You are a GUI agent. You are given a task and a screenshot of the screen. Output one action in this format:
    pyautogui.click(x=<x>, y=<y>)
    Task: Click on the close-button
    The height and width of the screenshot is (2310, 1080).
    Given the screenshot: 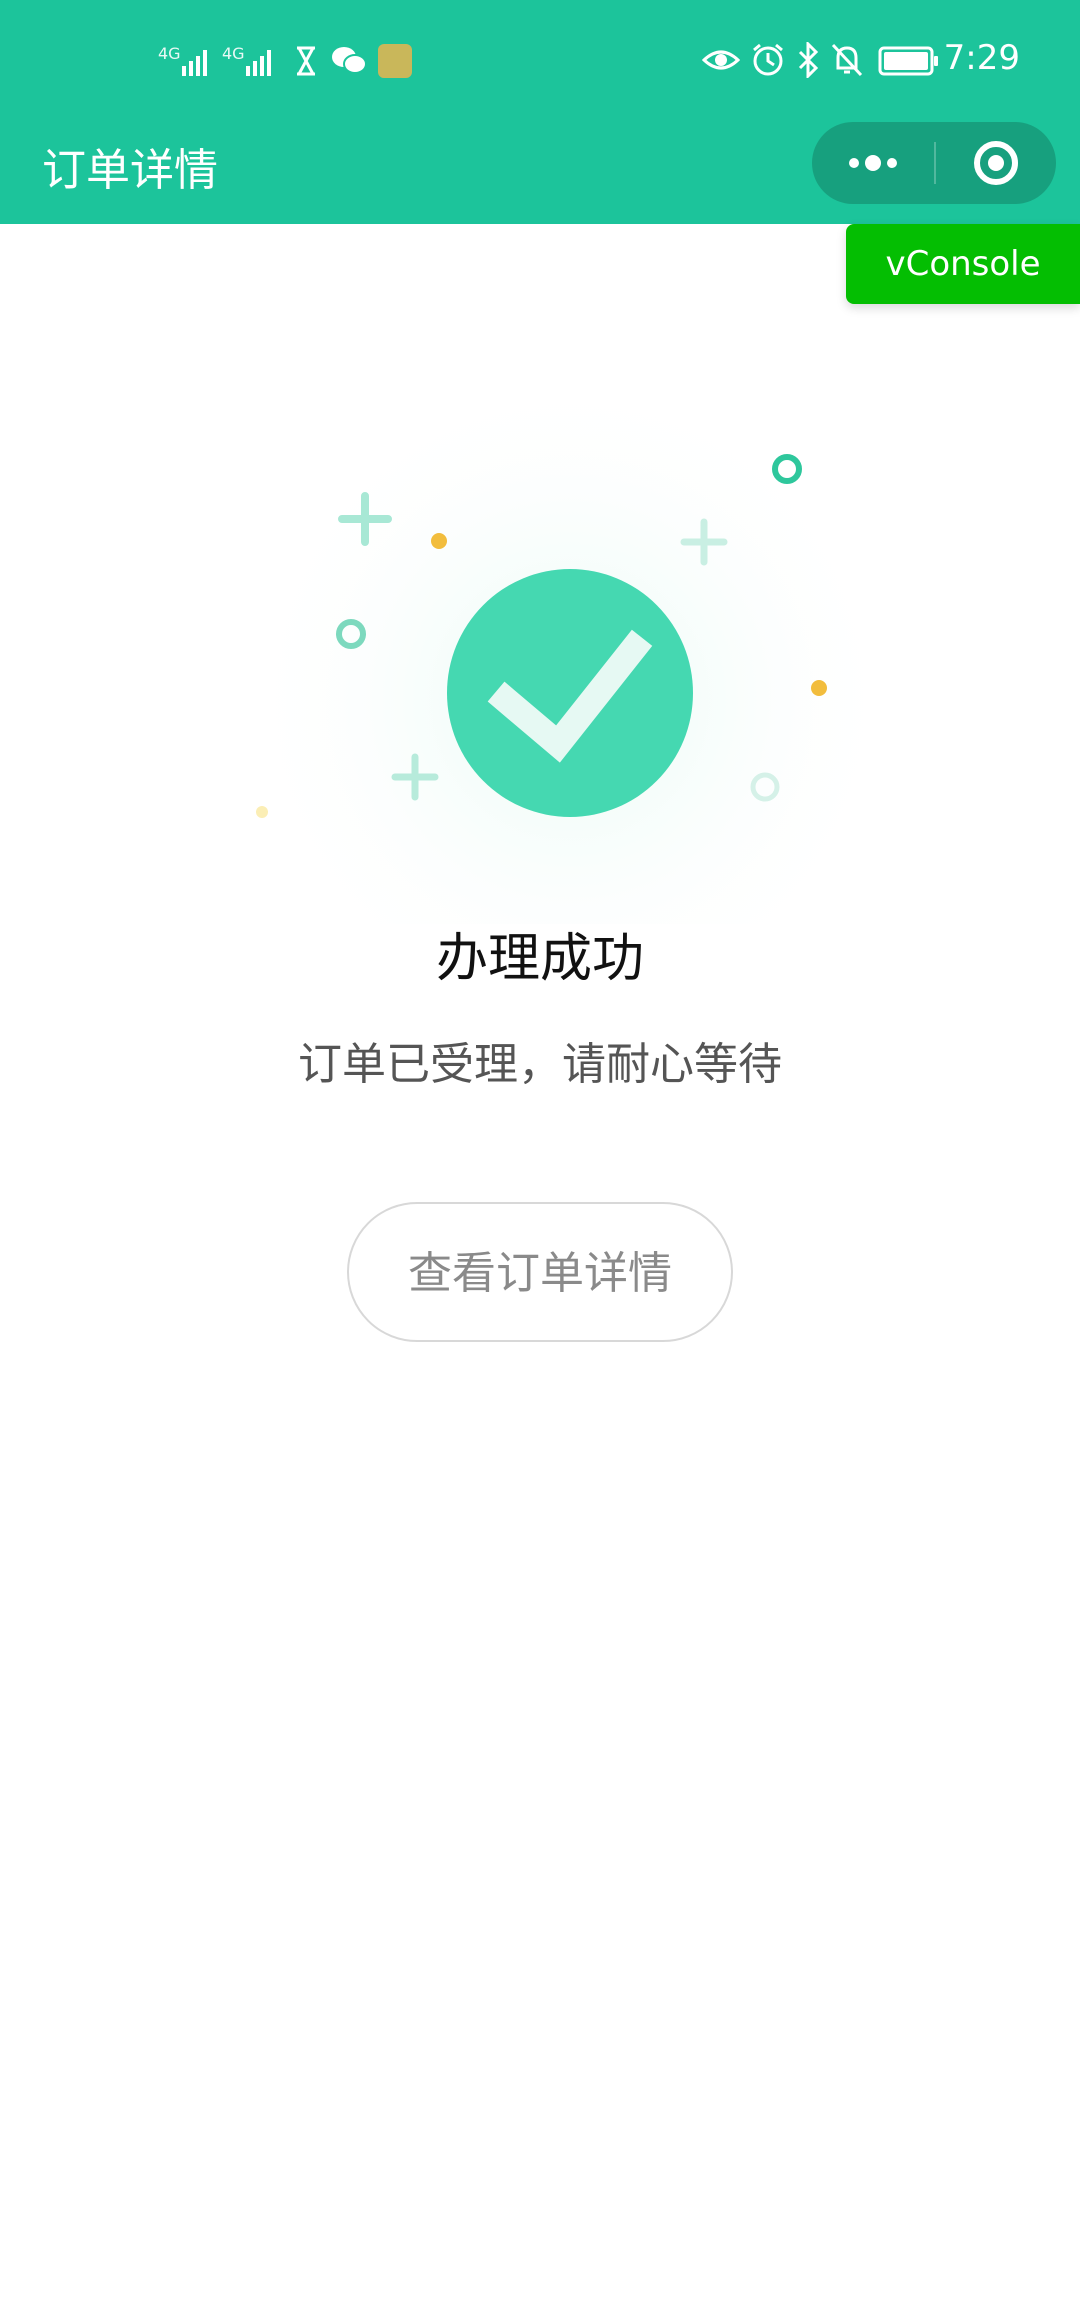 What is the action you would take?
    pyautogui.click(x=996, y=163)
    